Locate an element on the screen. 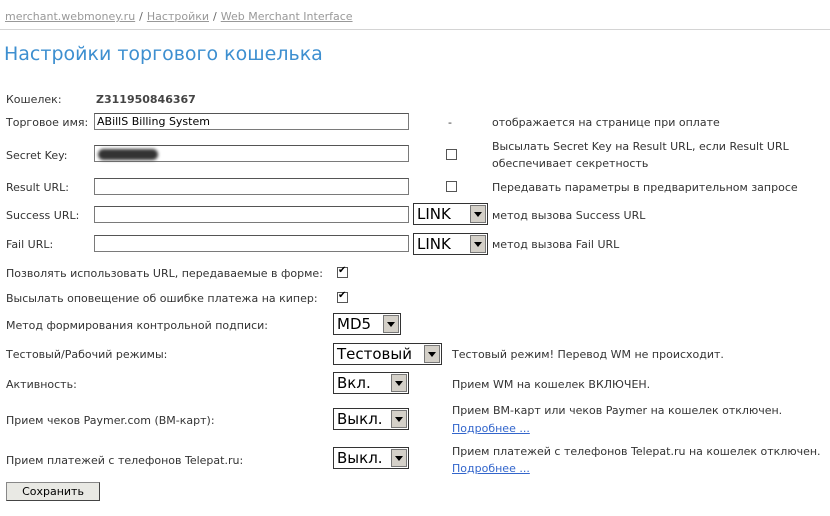 This screenshot has height=516, width=830. success-url-input is located at coordinates (251, 214).